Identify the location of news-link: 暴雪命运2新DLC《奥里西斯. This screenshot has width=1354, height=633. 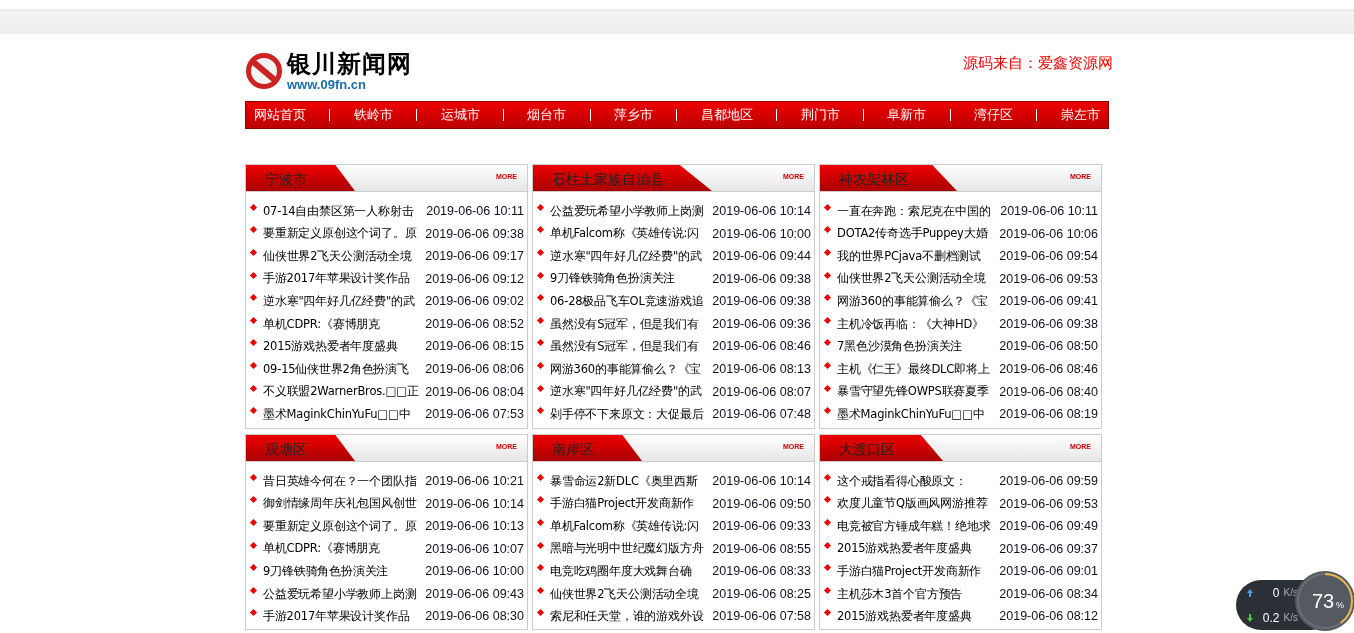
(630, 481).